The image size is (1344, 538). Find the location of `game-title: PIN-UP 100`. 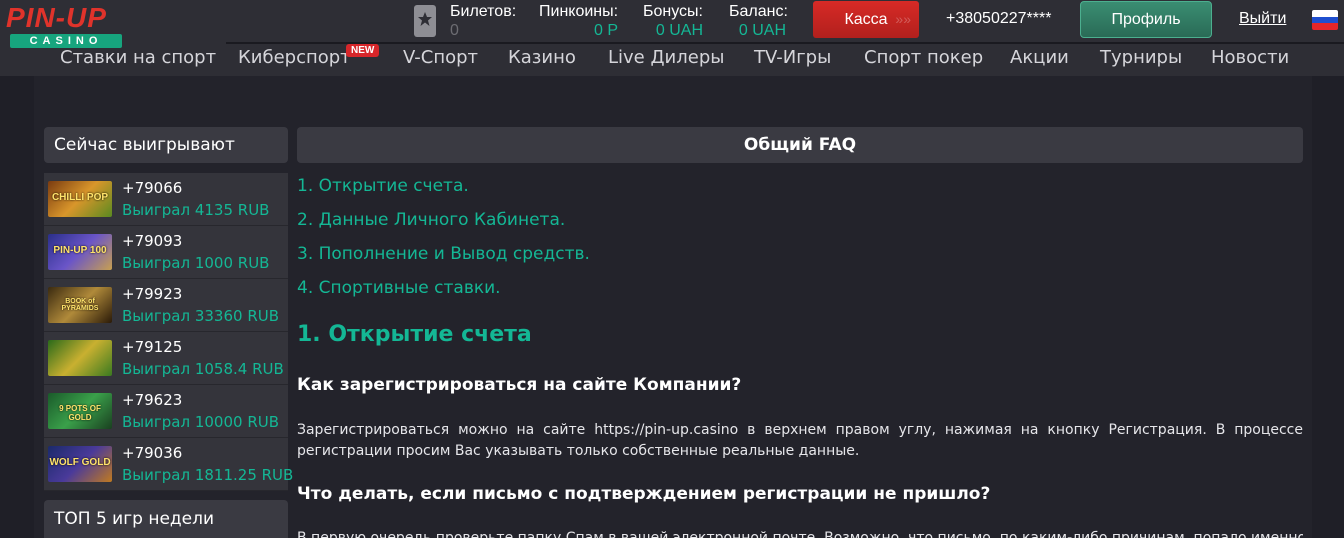

game-title: PIN-UP 100 is located at coordinates (80, 250).